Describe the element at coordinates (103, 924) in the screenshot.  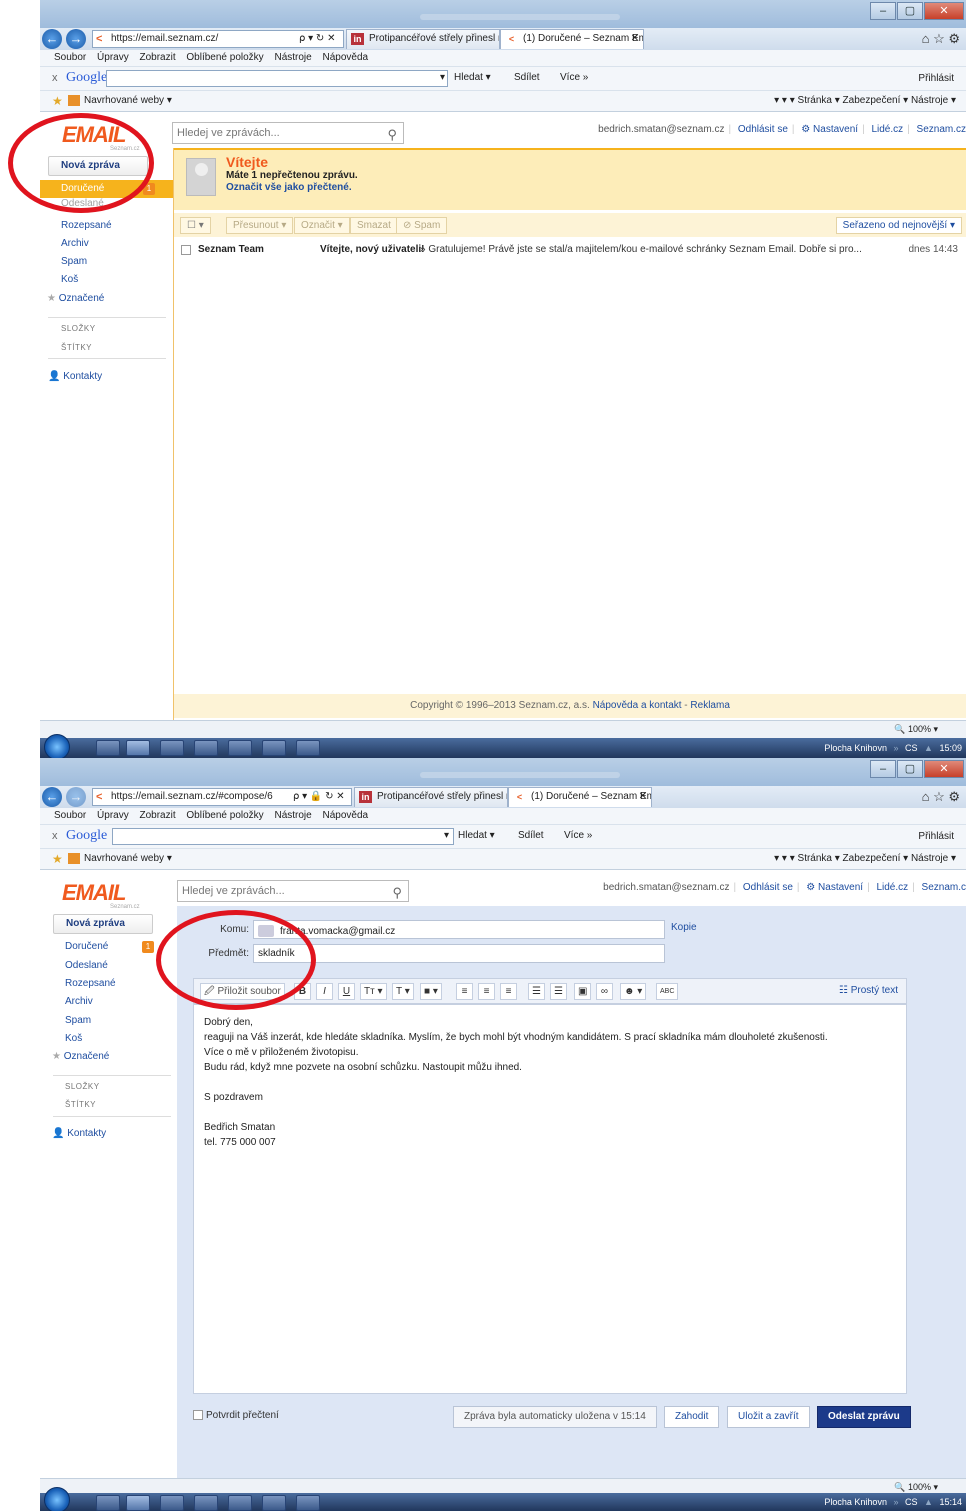
I see `new-message-button: Nová zpráva` at that location.